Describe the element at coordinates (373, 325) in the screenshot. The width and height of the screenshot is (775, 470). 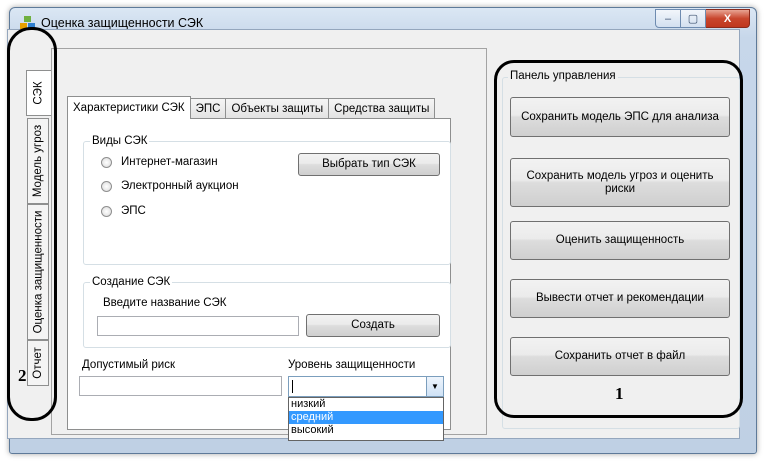
I see `create-button: Создать` at that location.